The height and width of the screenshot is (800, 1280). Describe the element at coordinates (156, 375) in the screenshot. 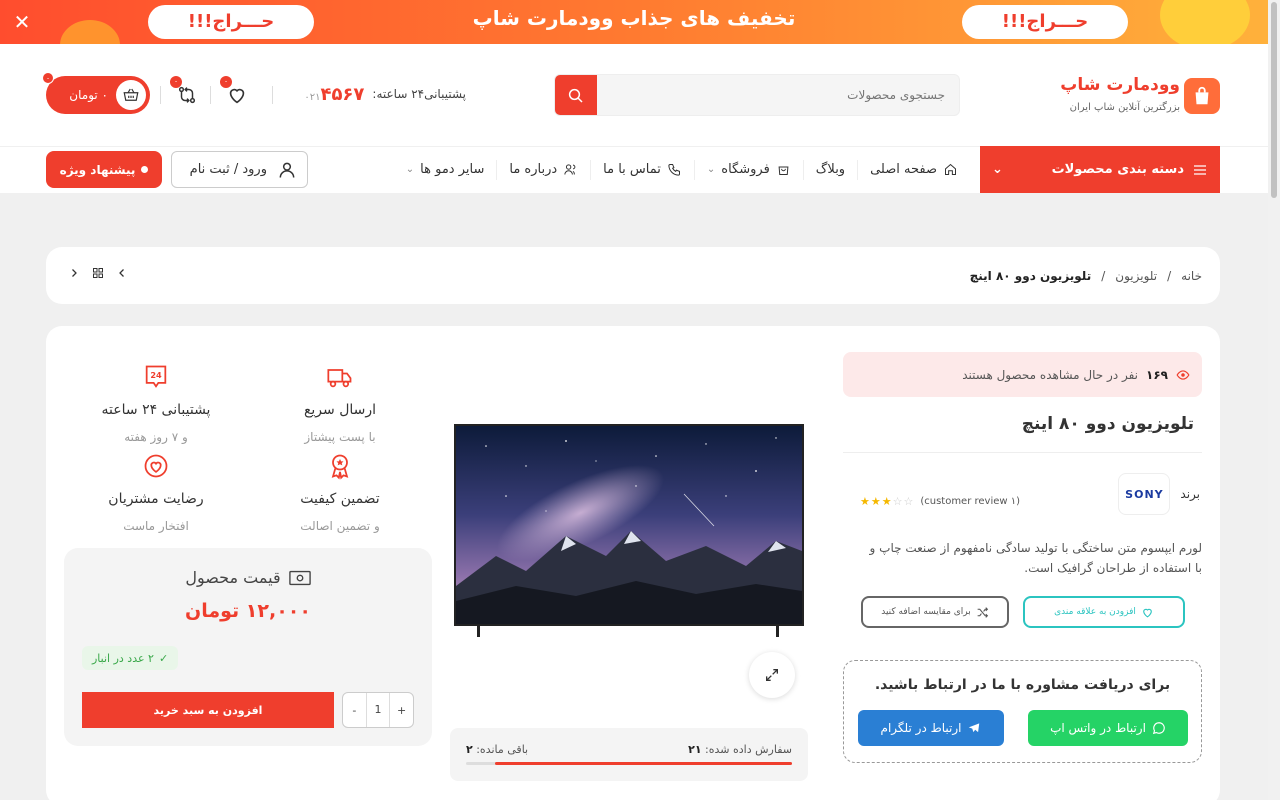

I see `svg-text: 24` at that location.